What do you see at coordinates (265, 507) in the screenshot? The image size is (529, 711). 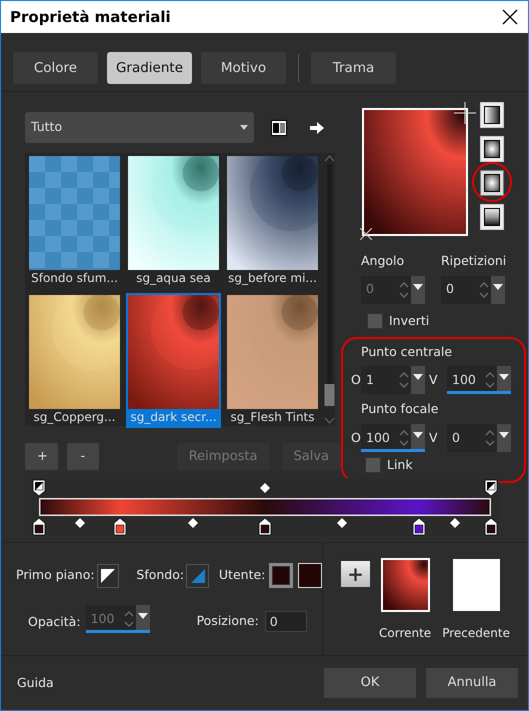 I see `gradient-bar` at bounding box center [265, 507].